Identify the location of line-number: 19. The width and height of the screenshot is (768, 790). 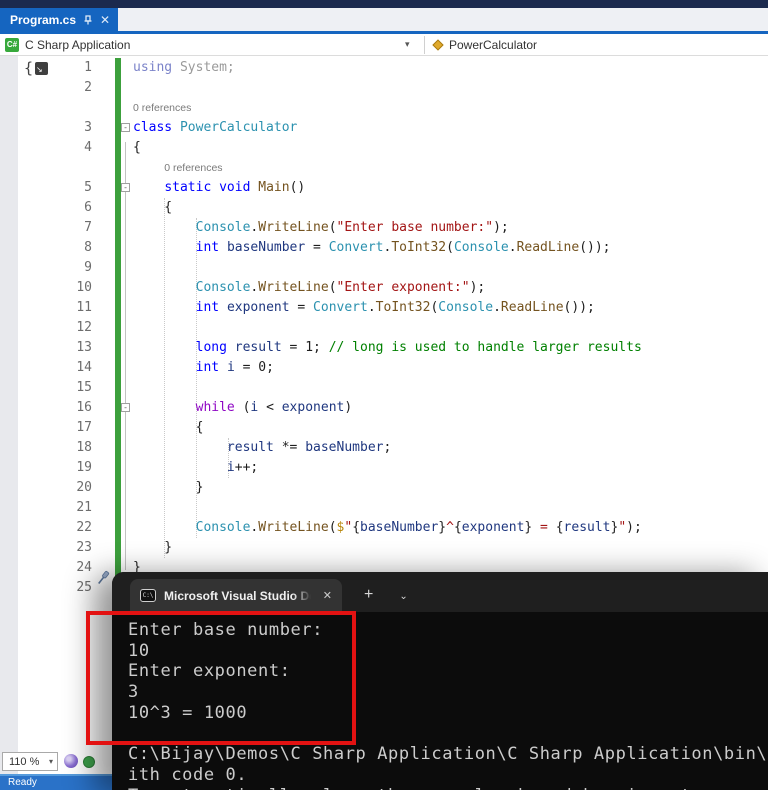
(84, 467).